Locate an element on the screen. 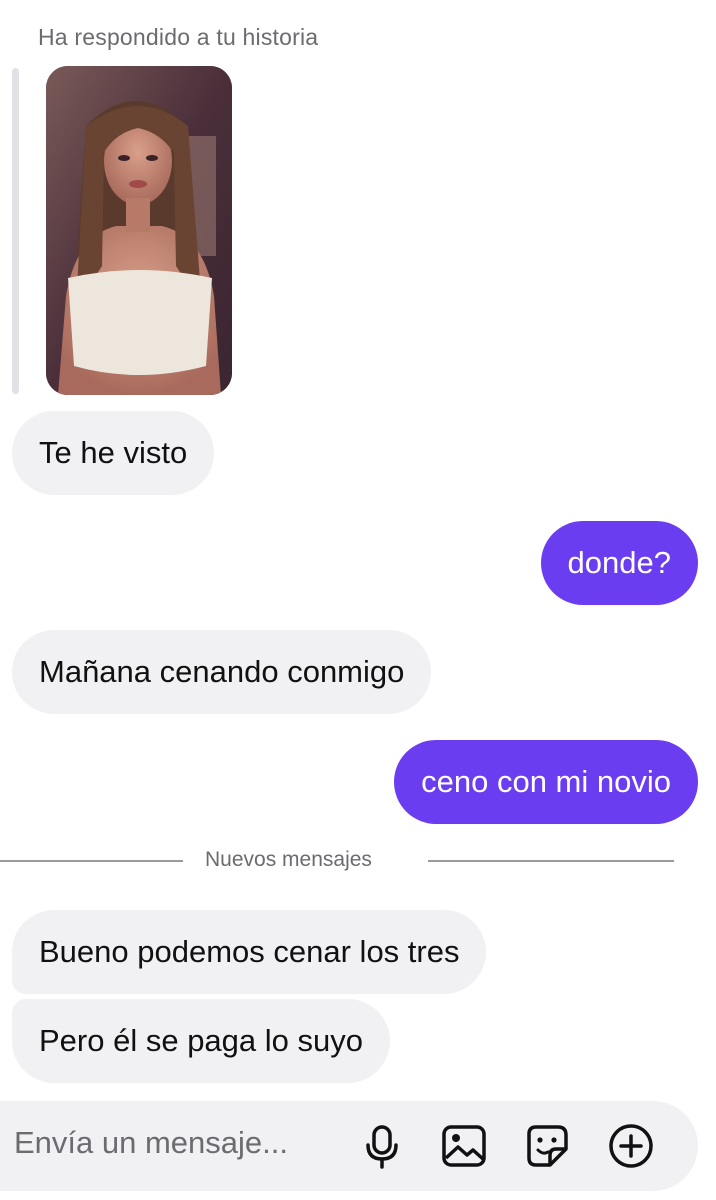 The image size is (716, 1200). message-text: Mañana cenando conmigo is located at coordinates (222, 671).